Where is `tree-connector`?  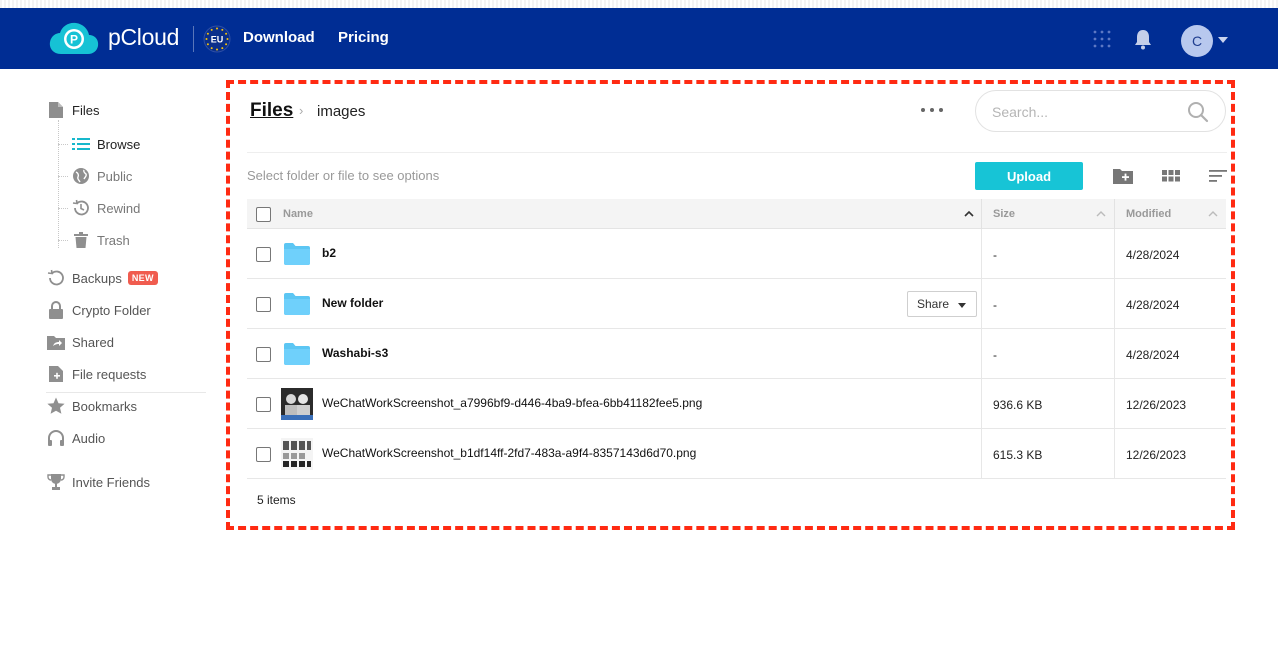
tree-connector is located at coordinates (58, 184).